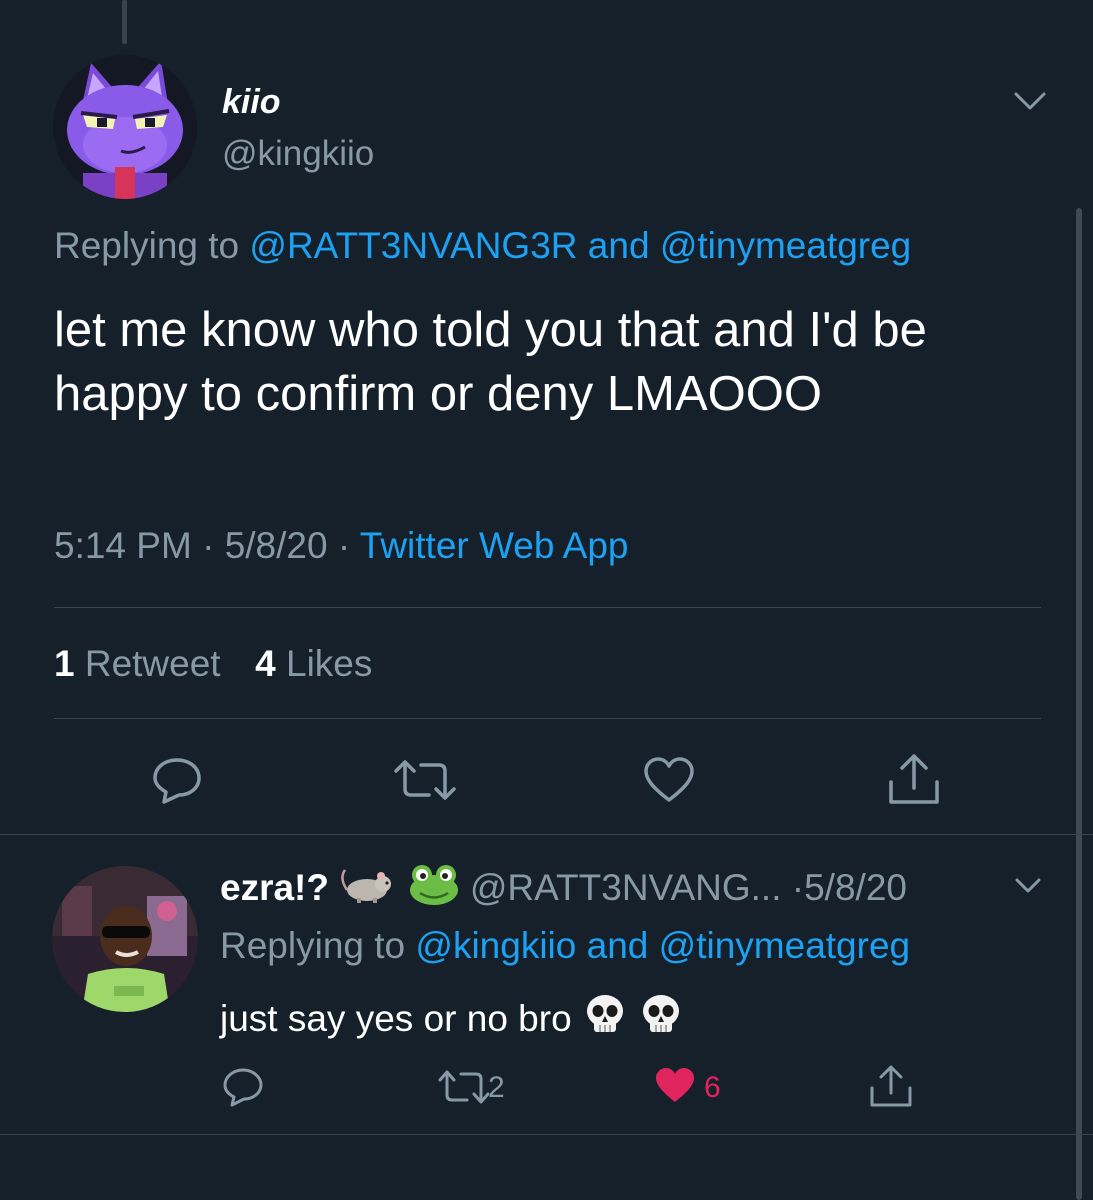 This screenshot has height=1200, width=1093. Describe the element at coordinates (274, 887) in the screenshot. I see `display-name: ezra!?` at that location.